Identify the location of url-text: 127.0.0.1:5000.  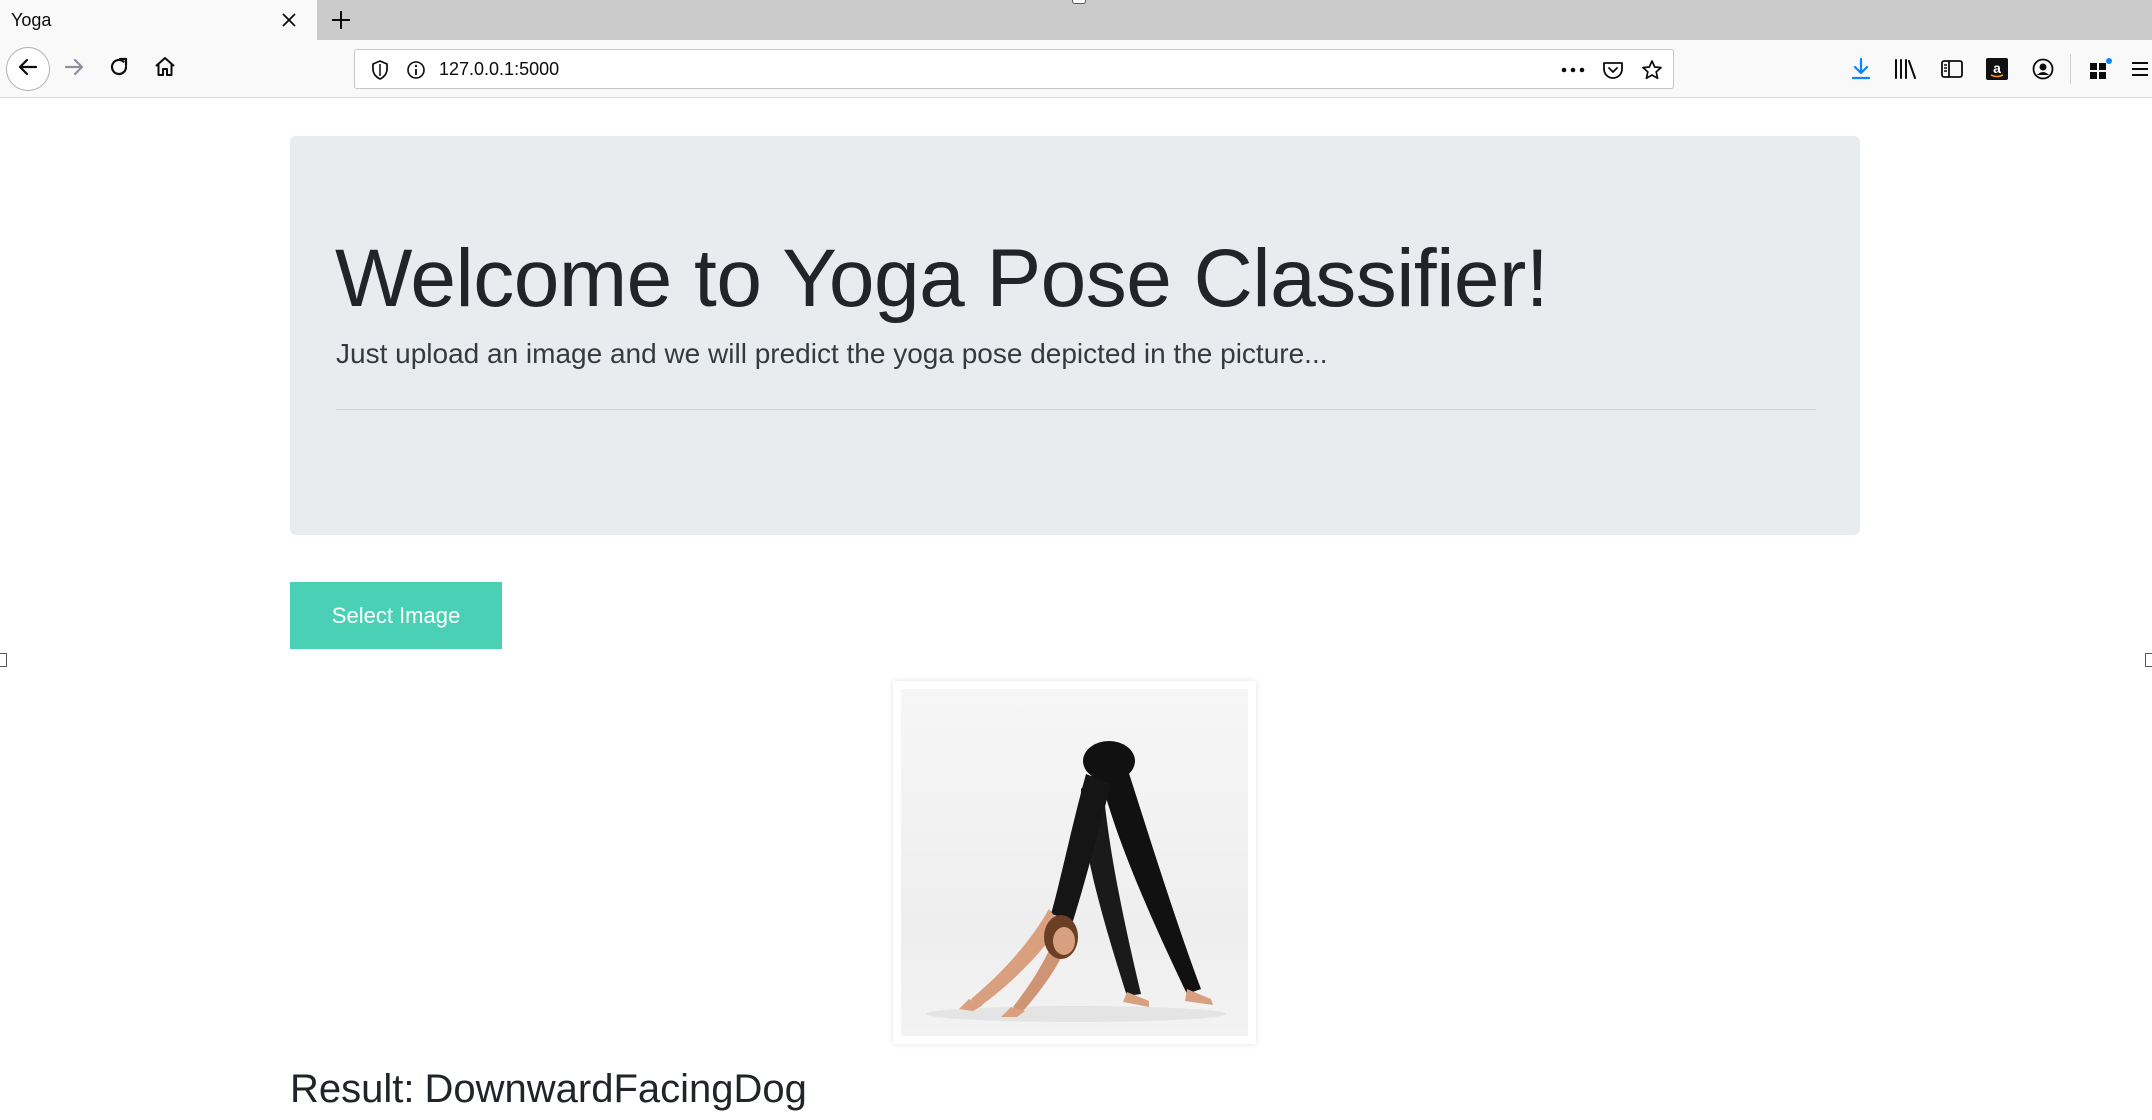
(499, 69).